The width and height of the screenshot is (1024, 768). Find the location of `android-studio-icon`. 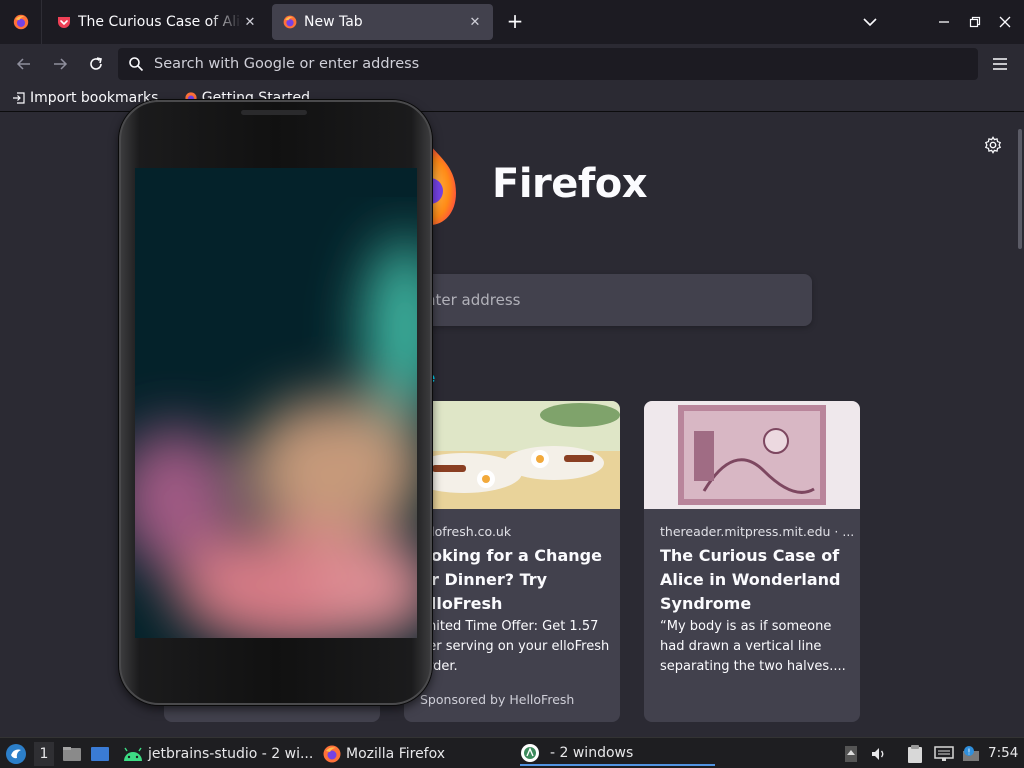

android-studio-icon is located at coordinates (530, 753).